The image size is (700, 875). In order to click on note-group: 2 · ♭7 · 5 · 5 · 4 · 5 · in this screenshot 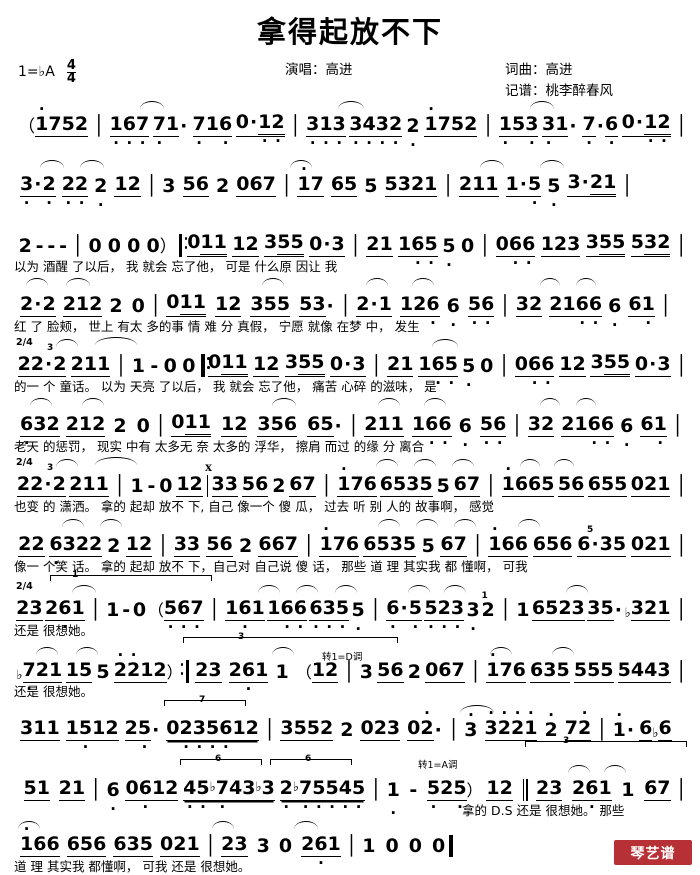, I will do `click(322, 796)`.